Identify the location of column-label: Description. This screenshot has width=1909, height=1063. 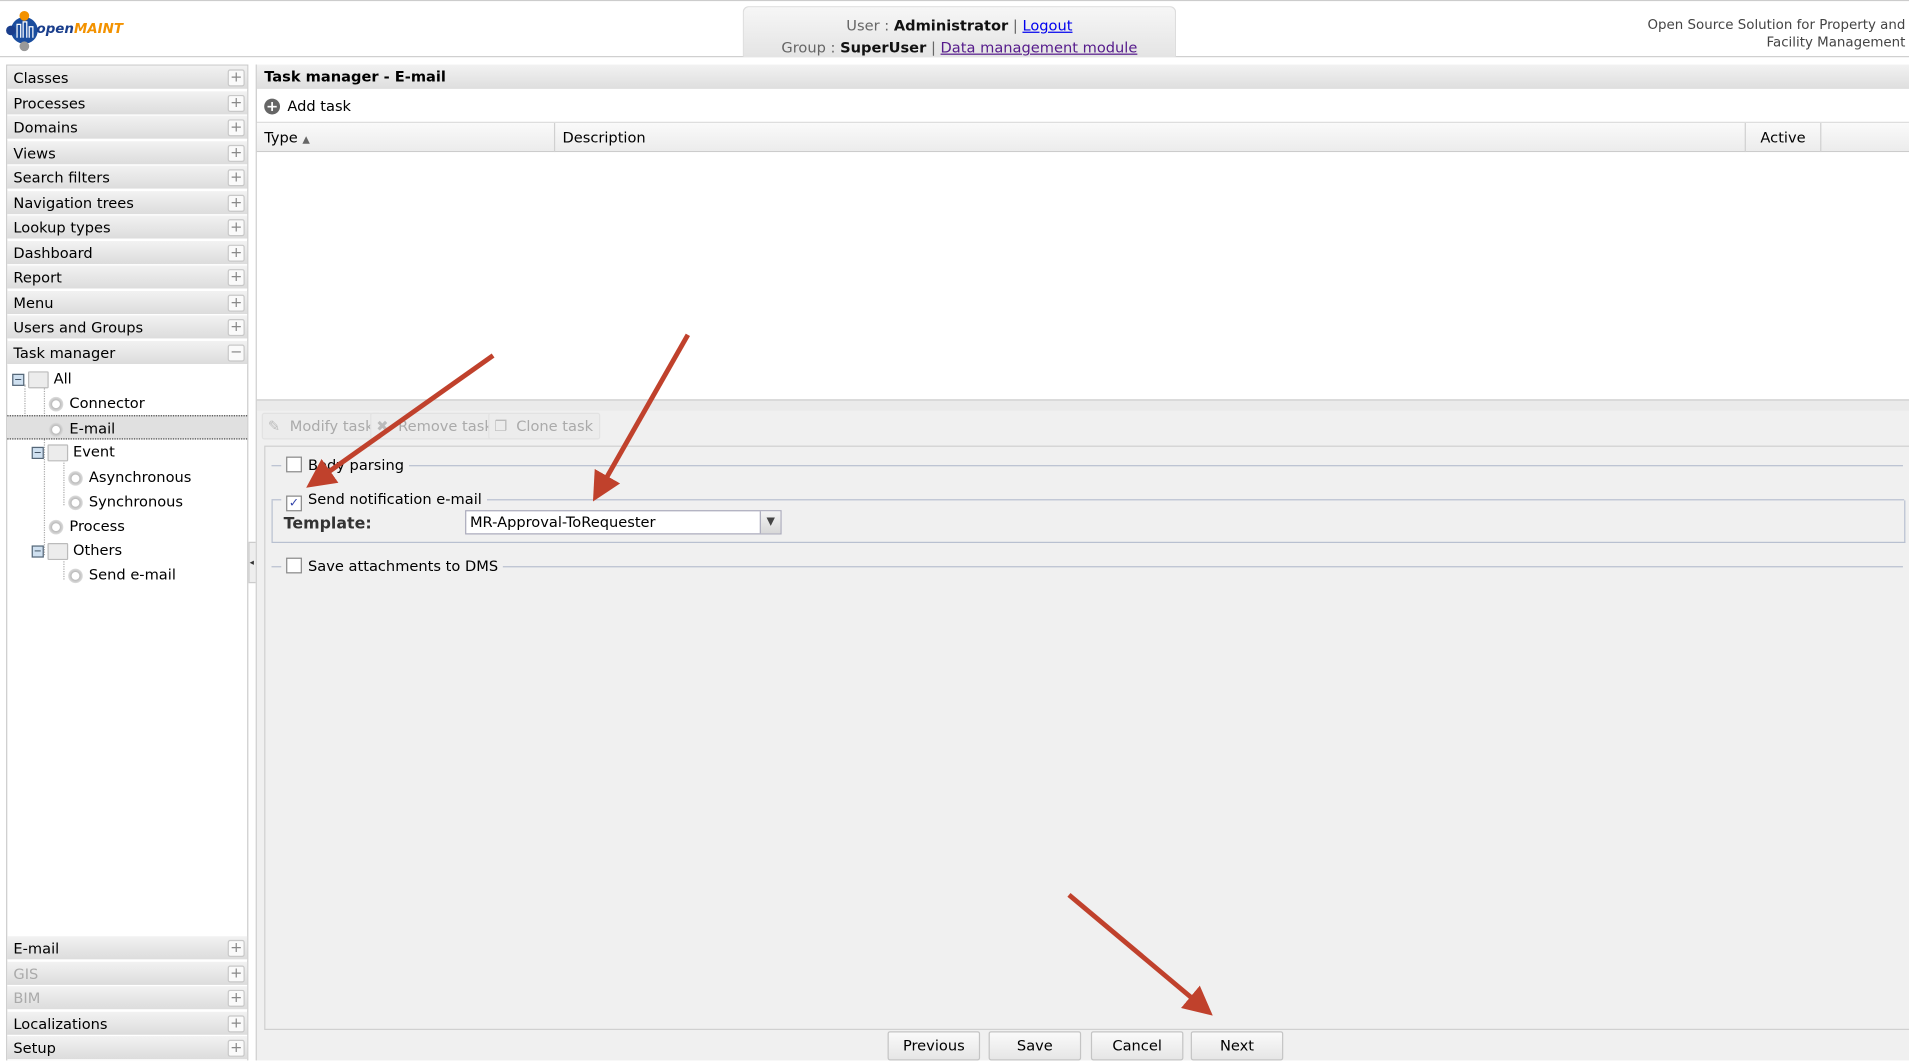
(604, 138).